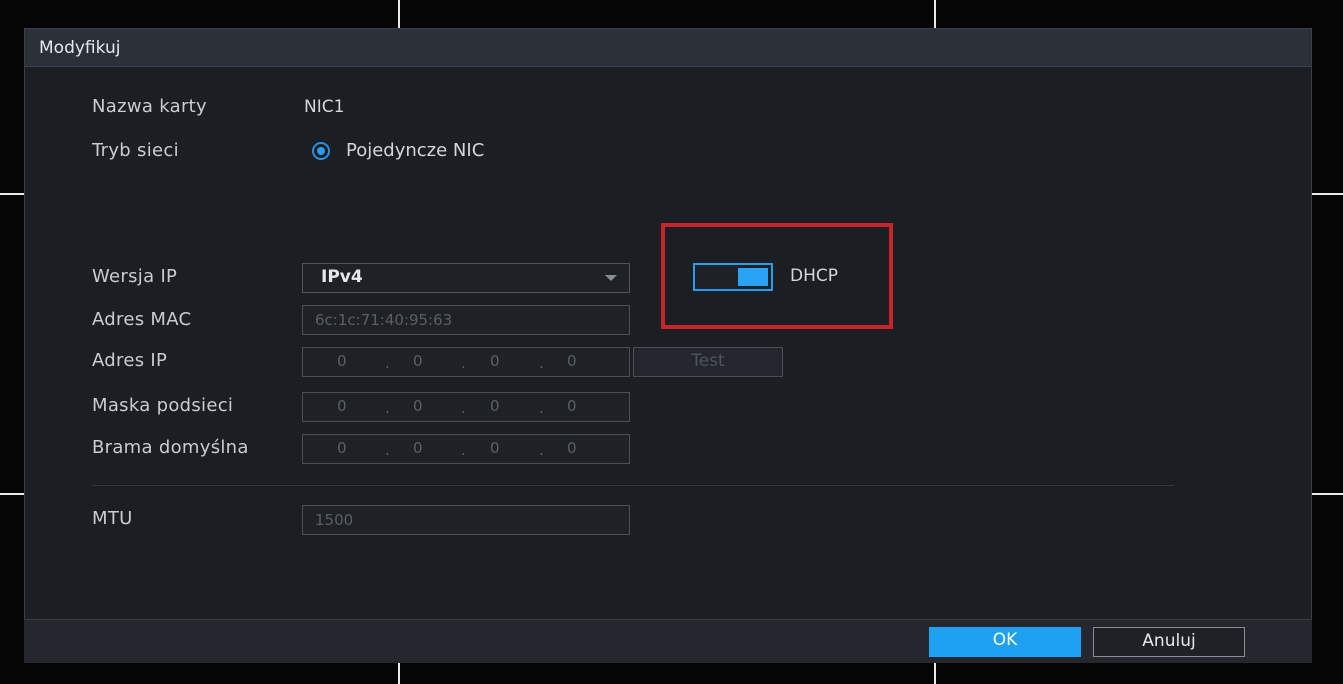 Image resolution: width=1343 pixels, height=684 pixels. I want to click on mac-address-label: Adres MAC, so click(142, 319).